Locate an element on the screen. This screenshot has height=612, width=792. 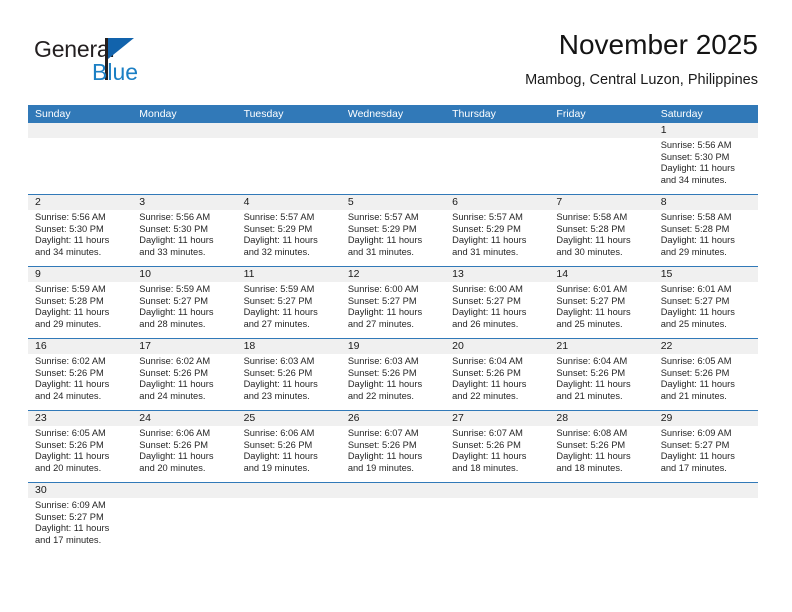
day-number: 22 is located at coordinates (706, 346).